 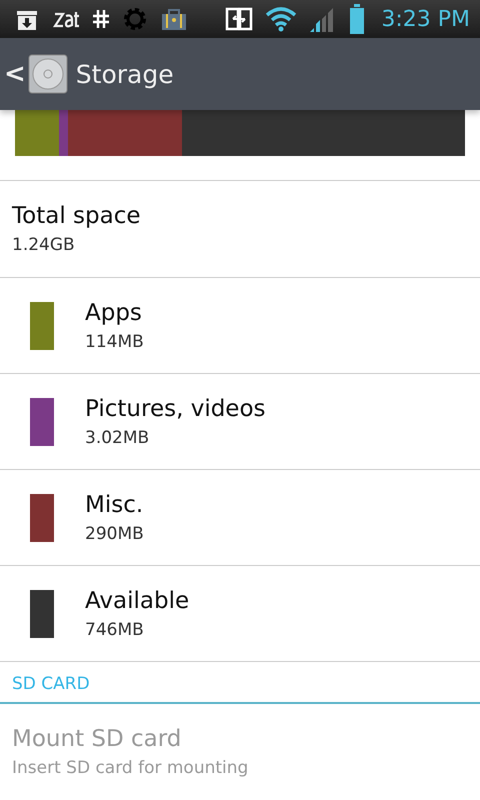 I want to click on hard-drive-icon, so click(x=48, y=74).